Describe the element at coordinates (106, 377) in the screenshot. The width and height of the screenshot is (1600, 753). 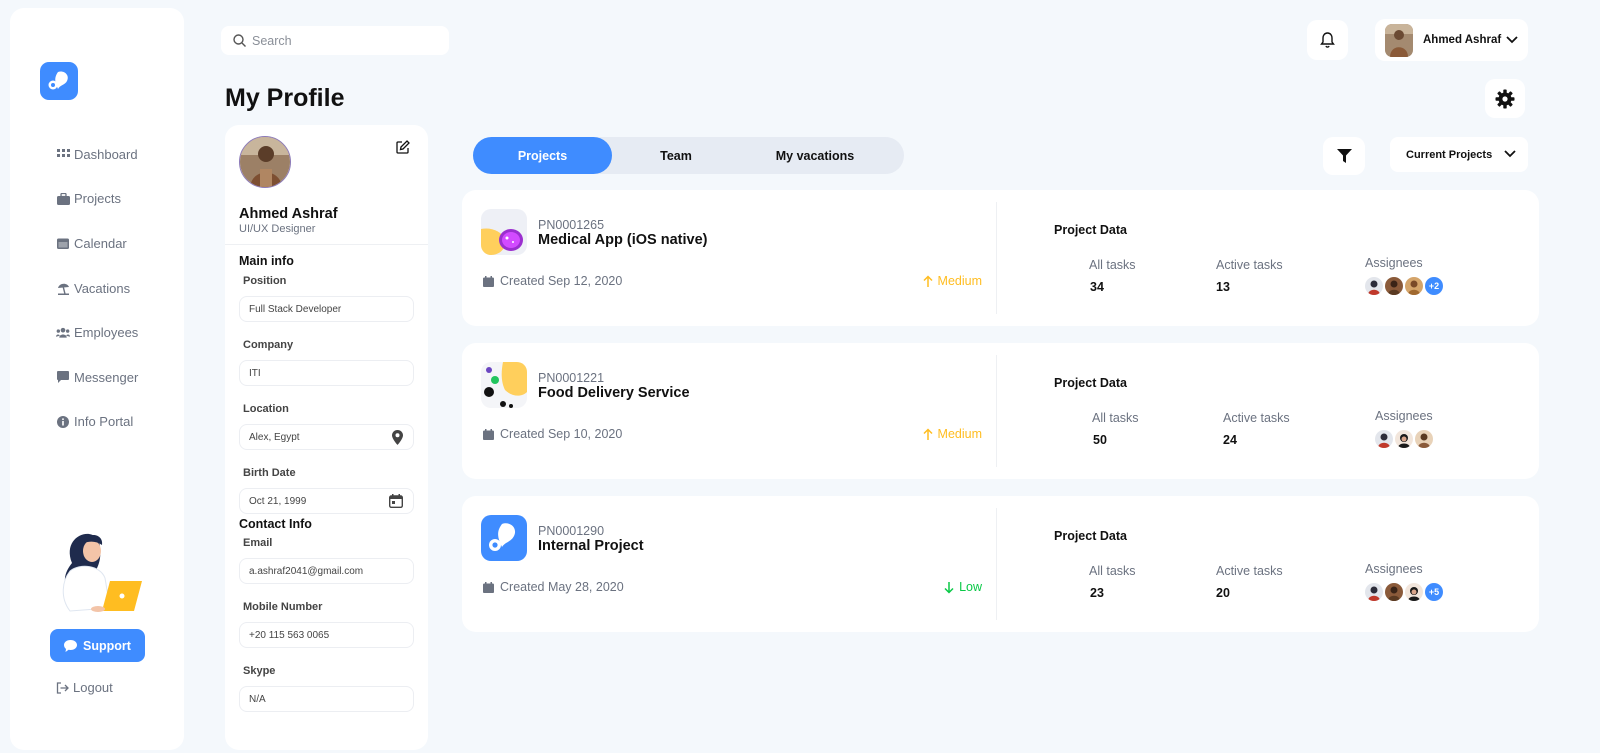
I see `sidebar-item-label: Messenger` at that location.